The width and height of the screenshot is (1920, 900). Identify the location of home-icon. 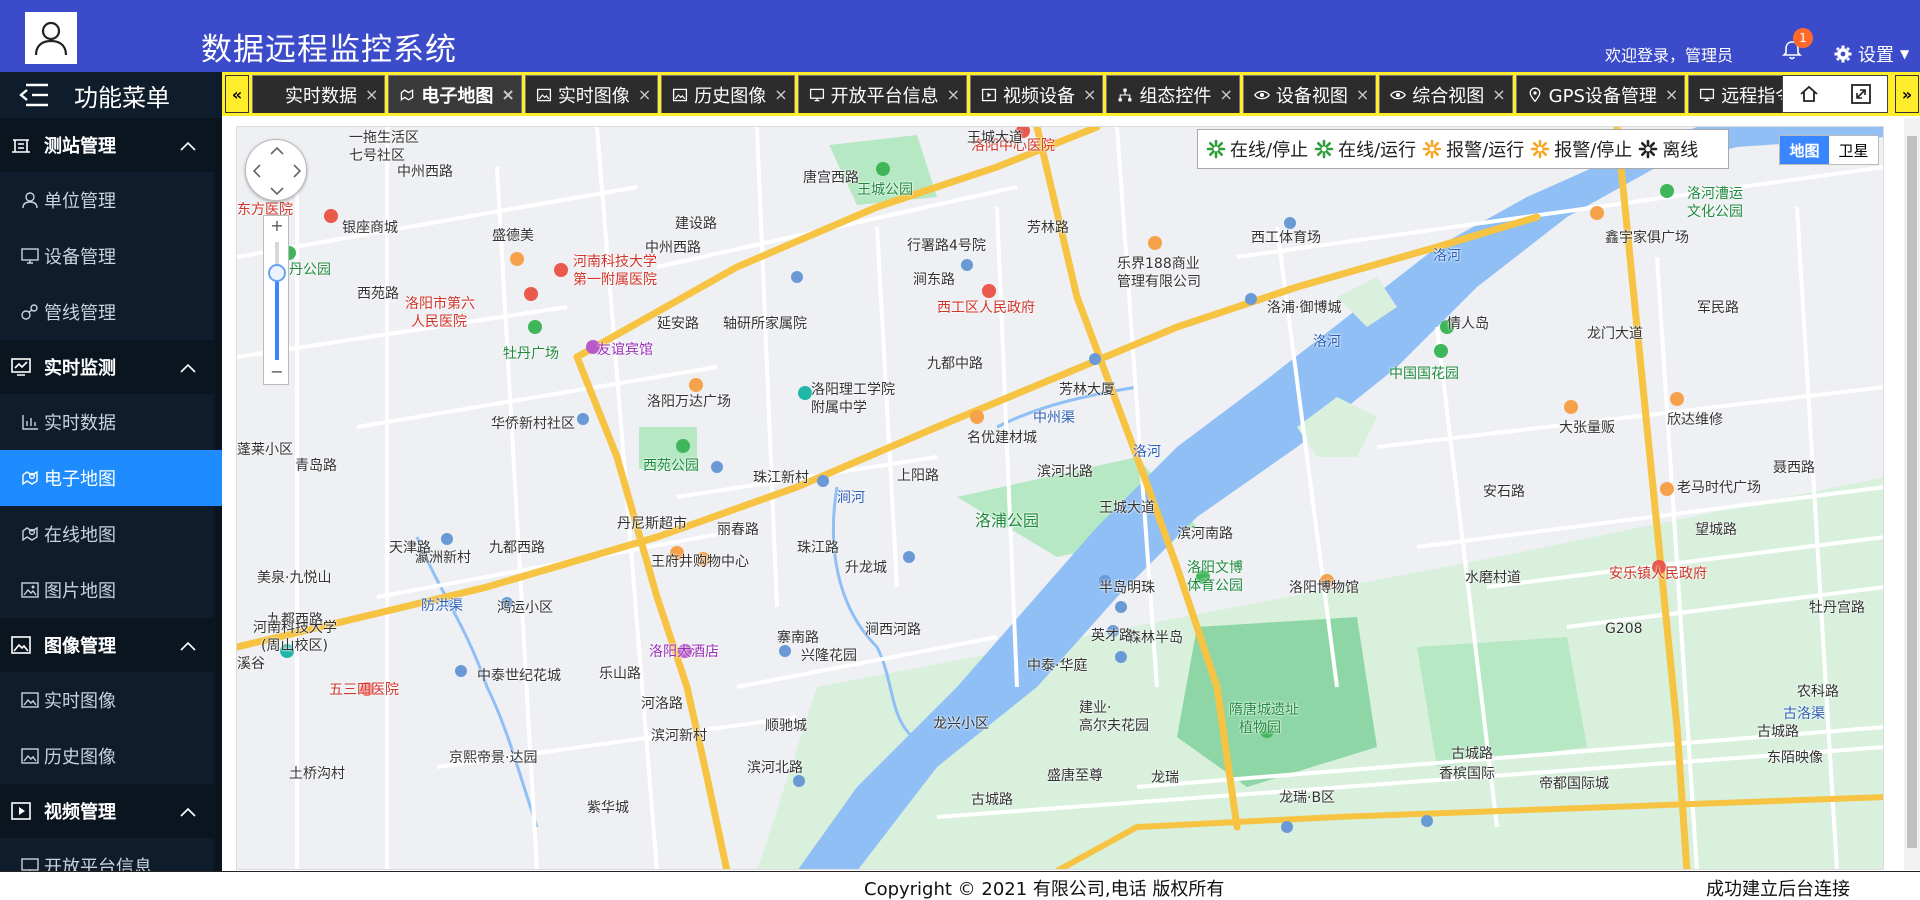
(1809, 94).